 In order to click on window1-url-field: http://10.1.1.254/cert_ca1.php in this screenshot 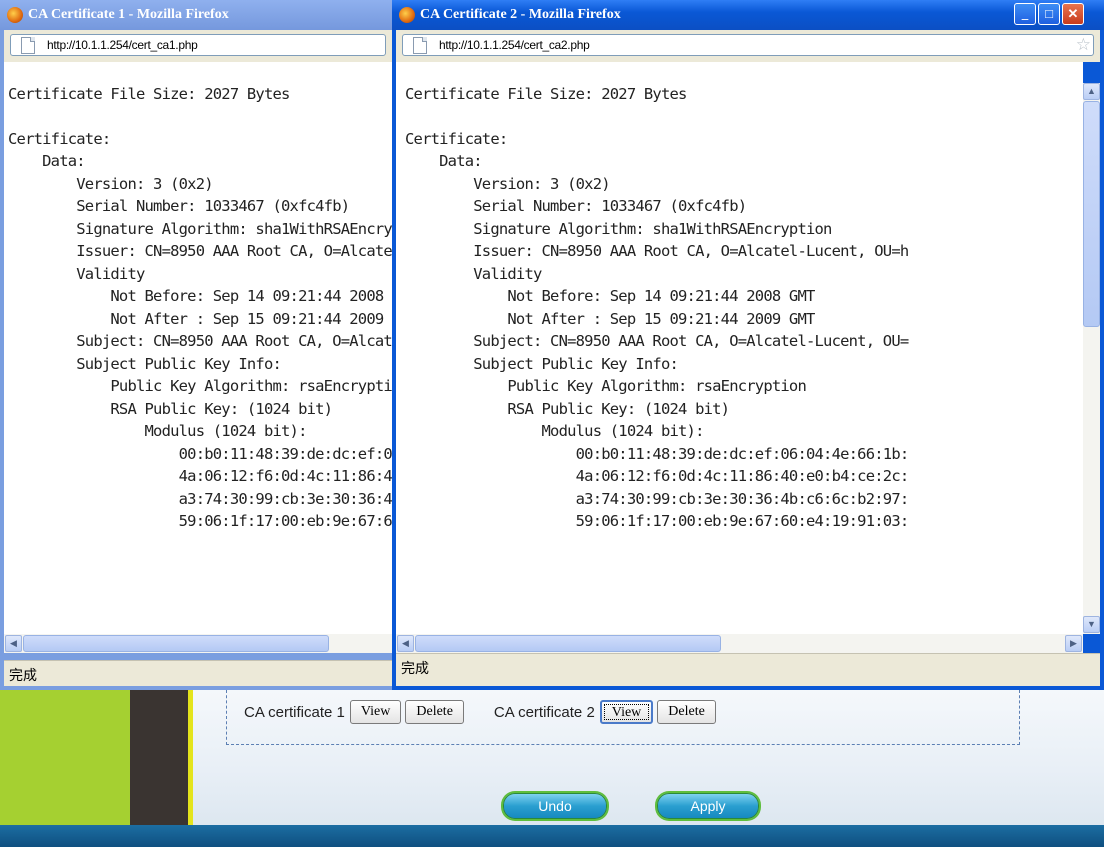, I will do `click(198, 45)`.